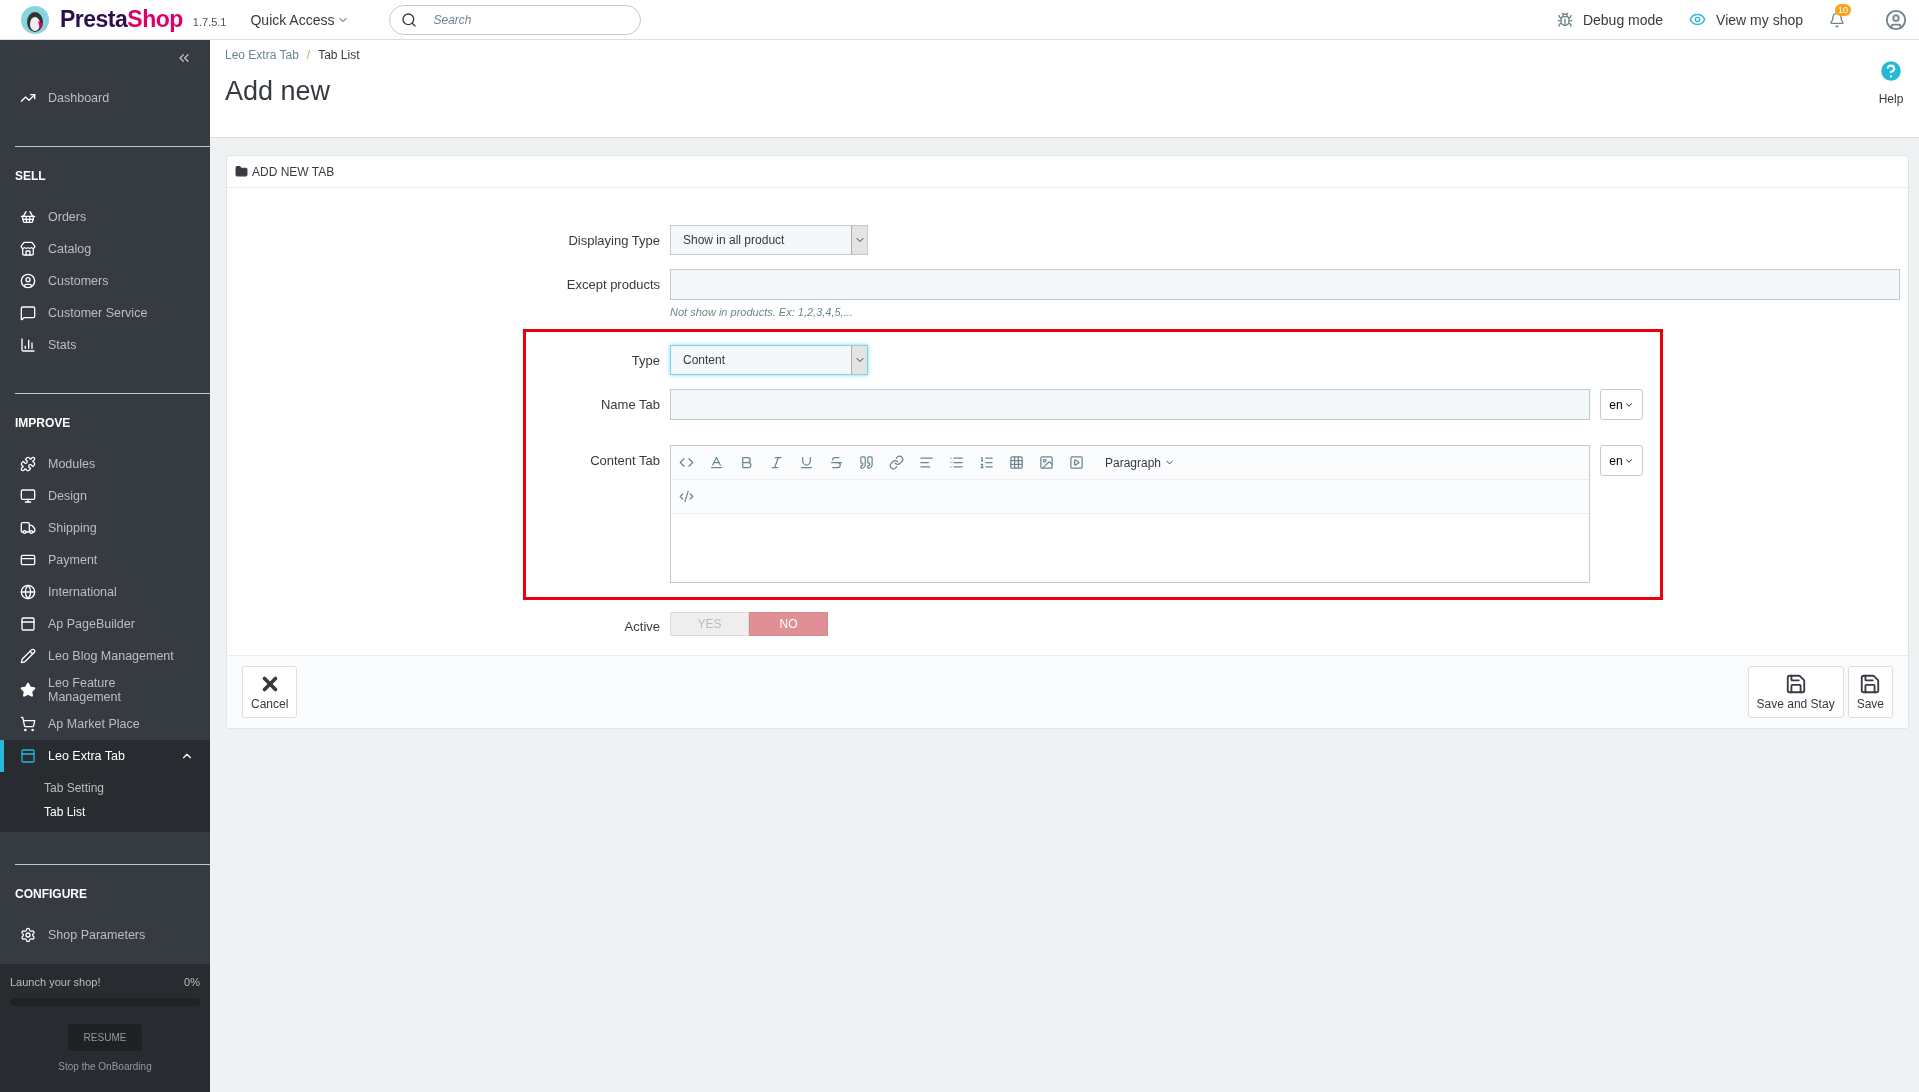 This screenshot has width=1919, height=1092. Describe the element at coordinates (105, 560) in the screenshot. I see `sidebar-item: Payment` at that location.